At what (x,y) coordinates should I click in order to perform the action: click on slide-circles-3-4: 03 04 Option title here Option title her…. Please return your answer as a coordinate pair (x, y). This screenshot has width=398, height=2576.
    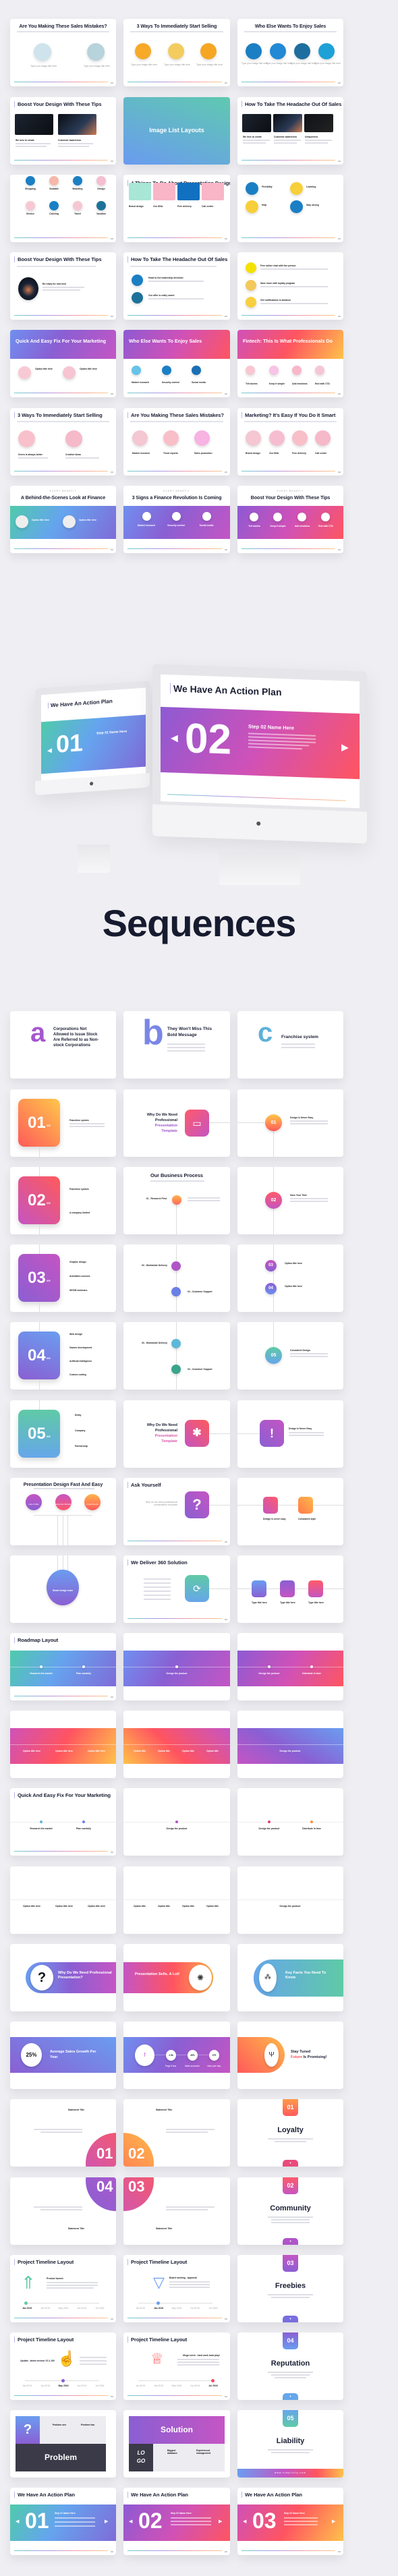
    Looking at the image, I should click on (290, 1278).